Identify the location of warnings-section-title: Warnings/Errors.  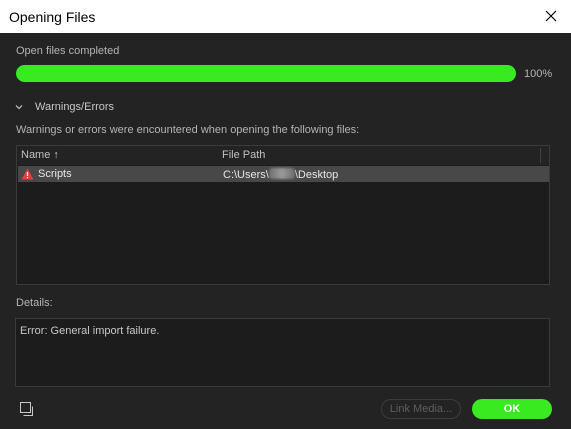
(75, 107).